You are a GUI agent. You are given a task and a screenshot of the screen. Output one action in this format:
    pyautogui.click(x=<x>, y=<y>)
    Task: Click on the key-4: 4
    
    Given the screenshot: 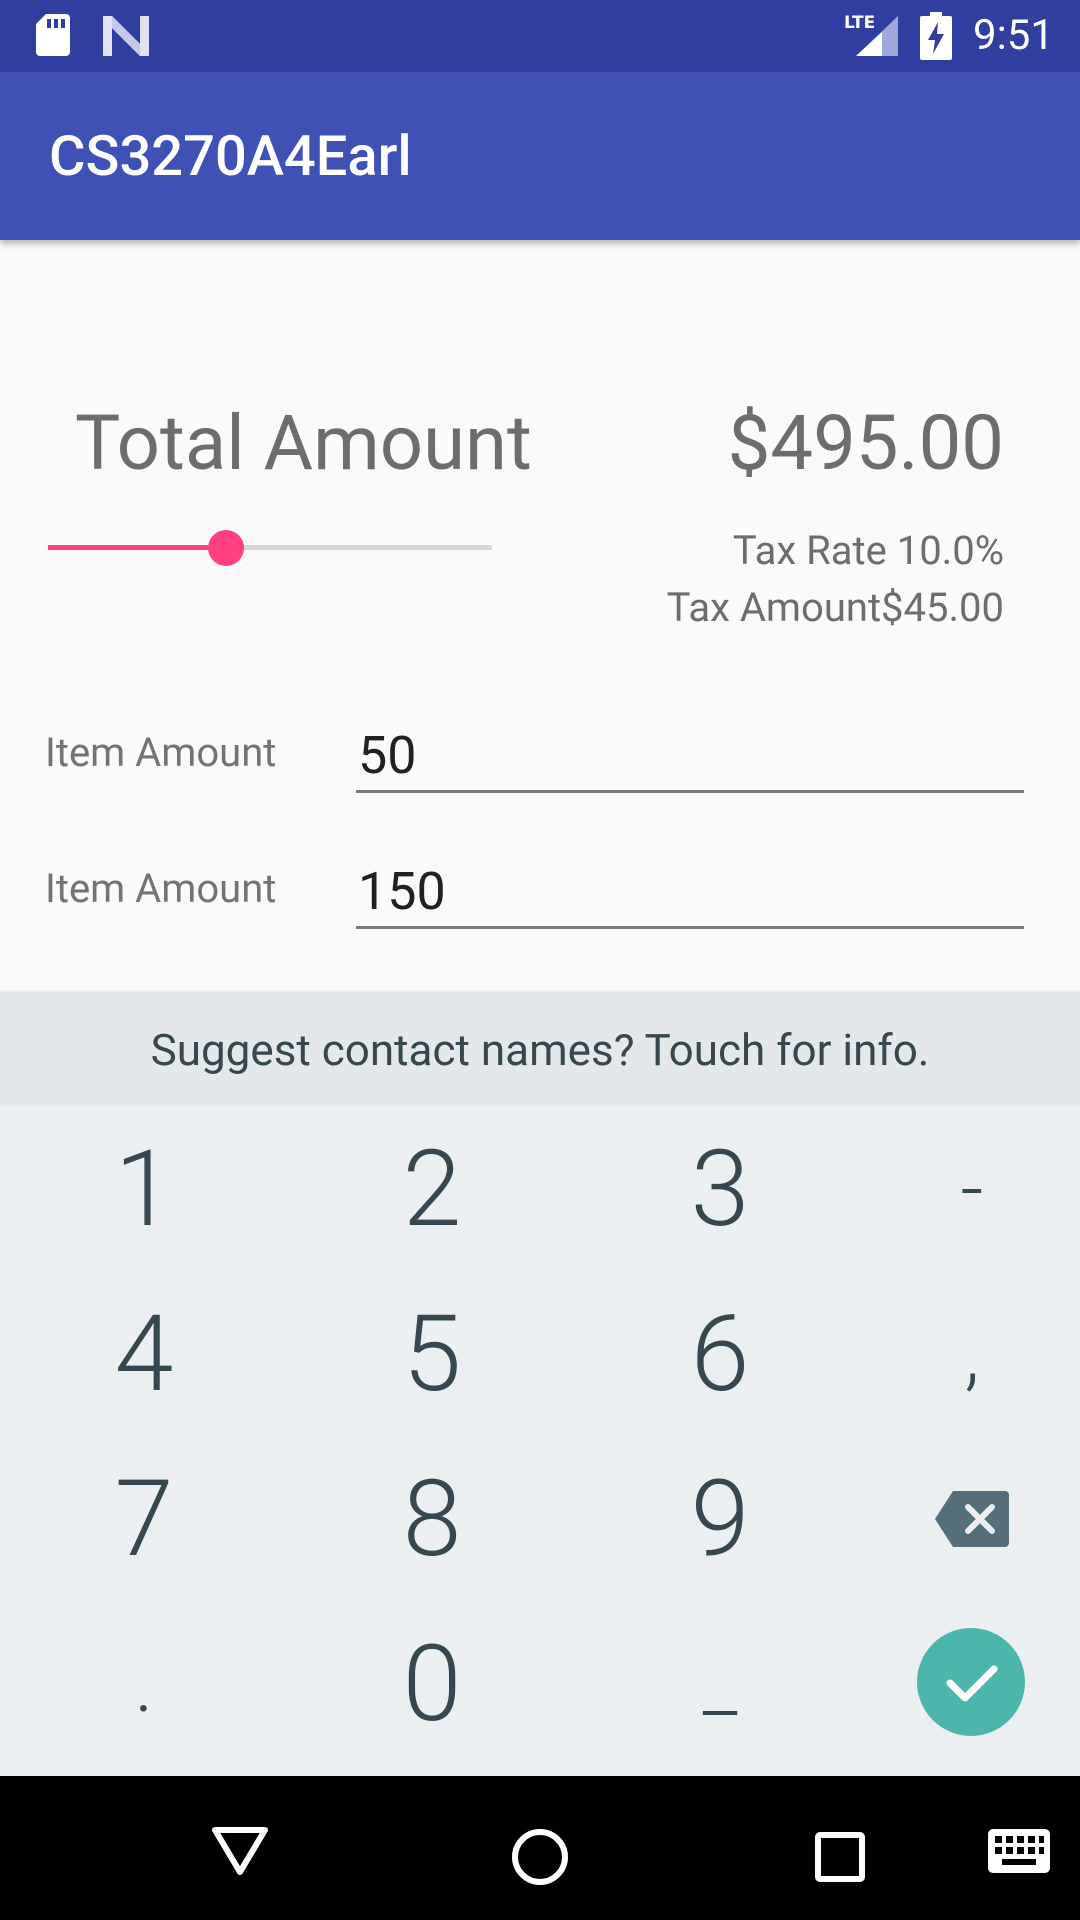 What is the action you would take?
    pyautogui.click(x=144, y=1353)
    